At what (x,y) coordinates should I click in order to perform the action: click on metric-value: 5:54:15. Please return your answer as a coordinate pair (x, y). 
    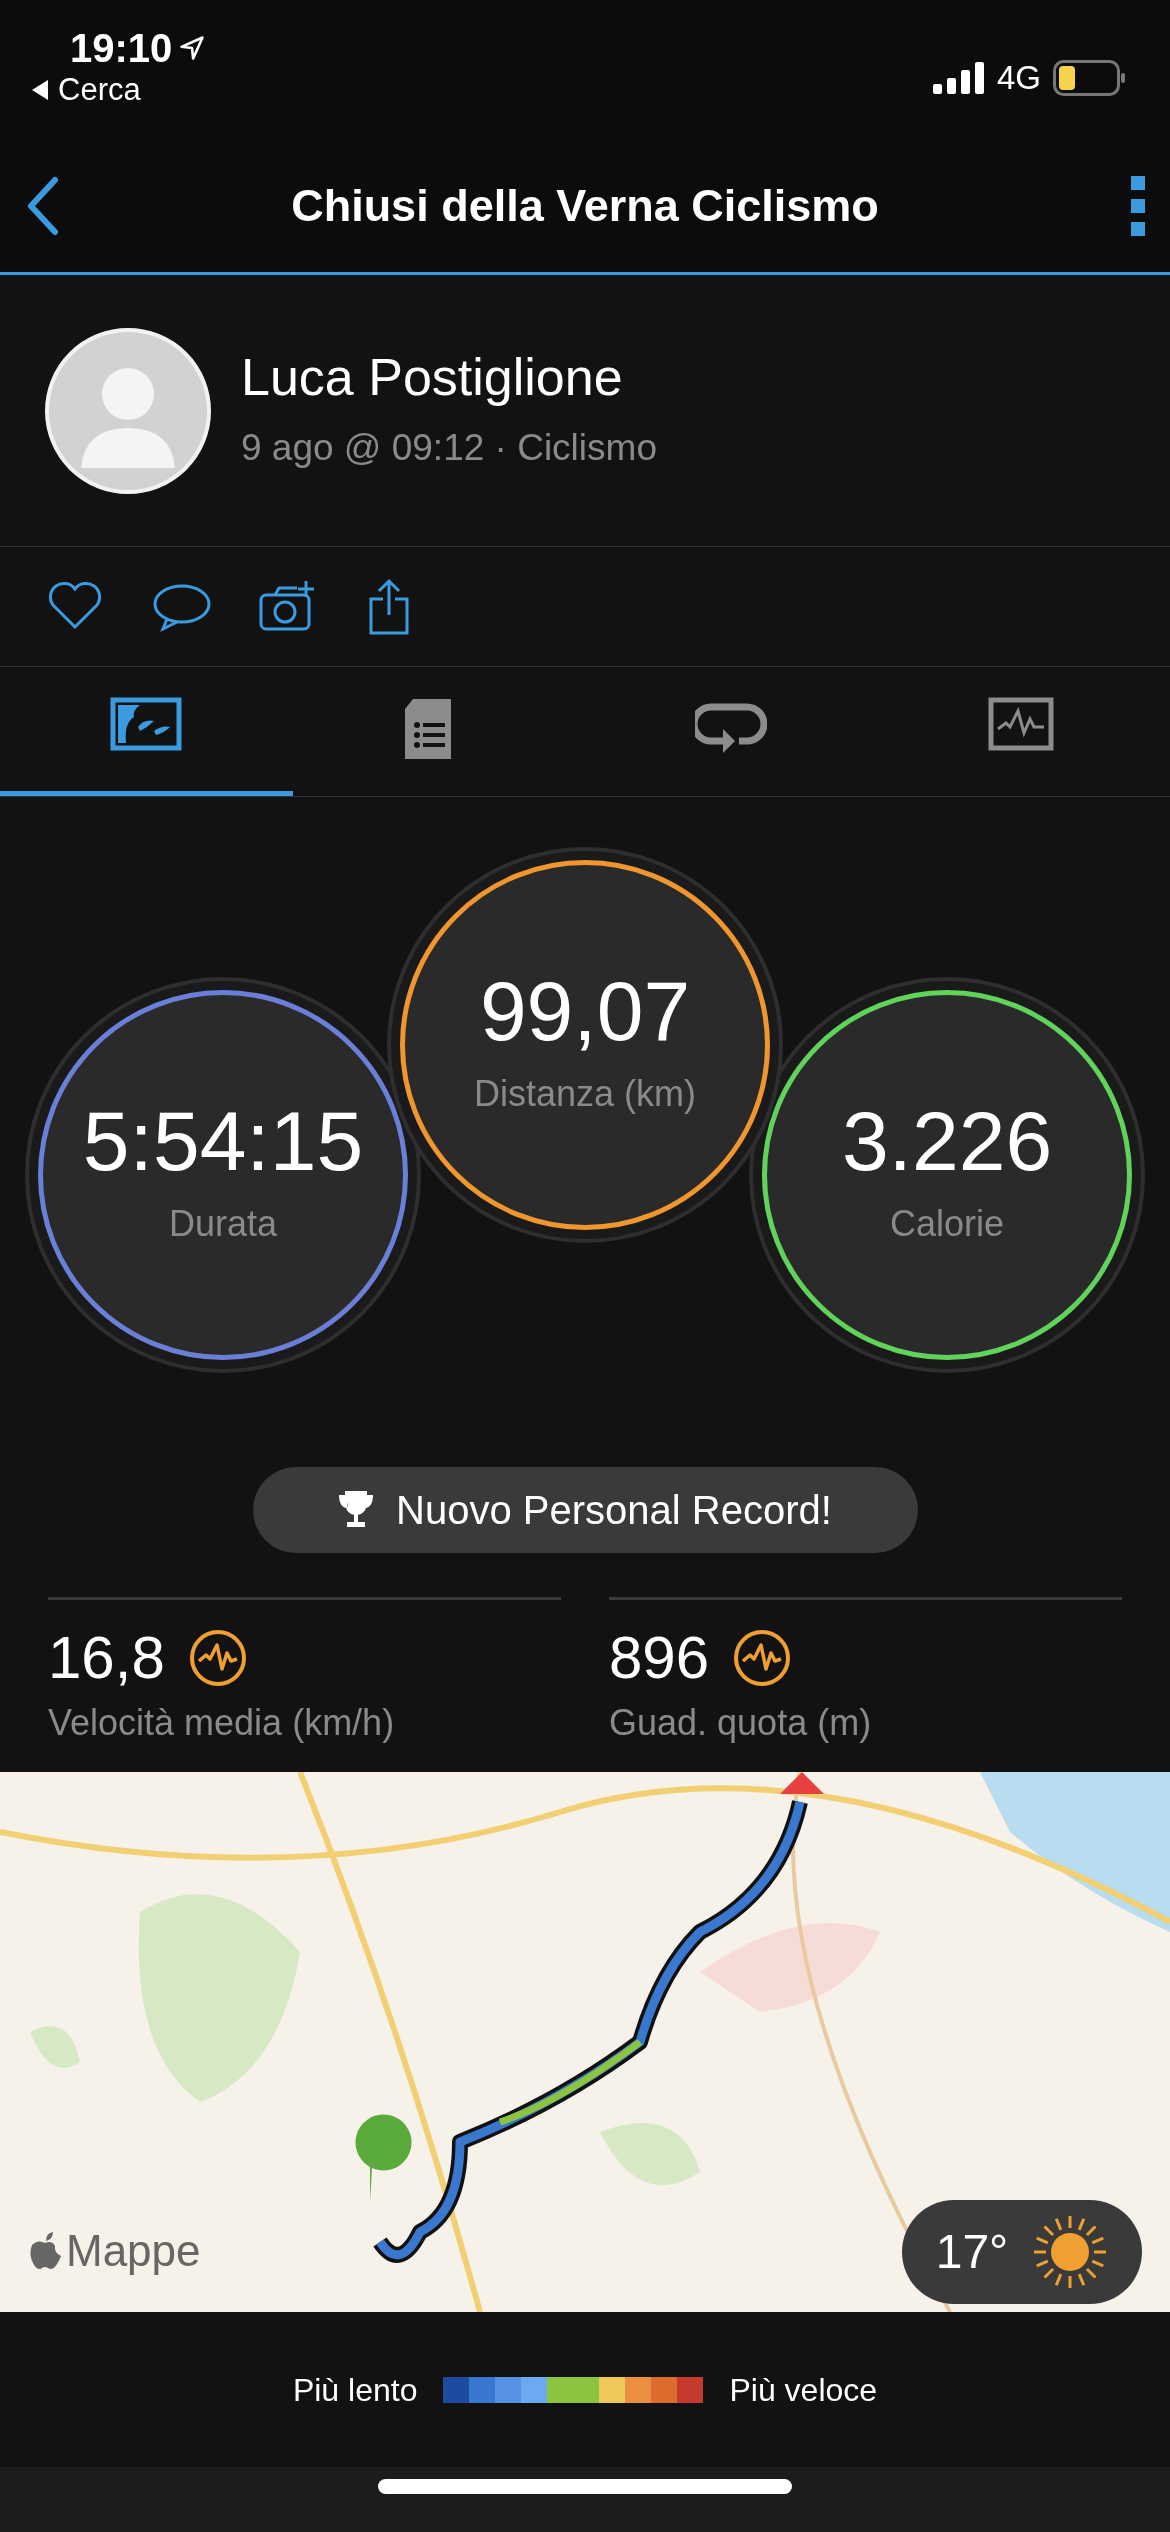
    Looking at the image, I should click on (223, 1141).